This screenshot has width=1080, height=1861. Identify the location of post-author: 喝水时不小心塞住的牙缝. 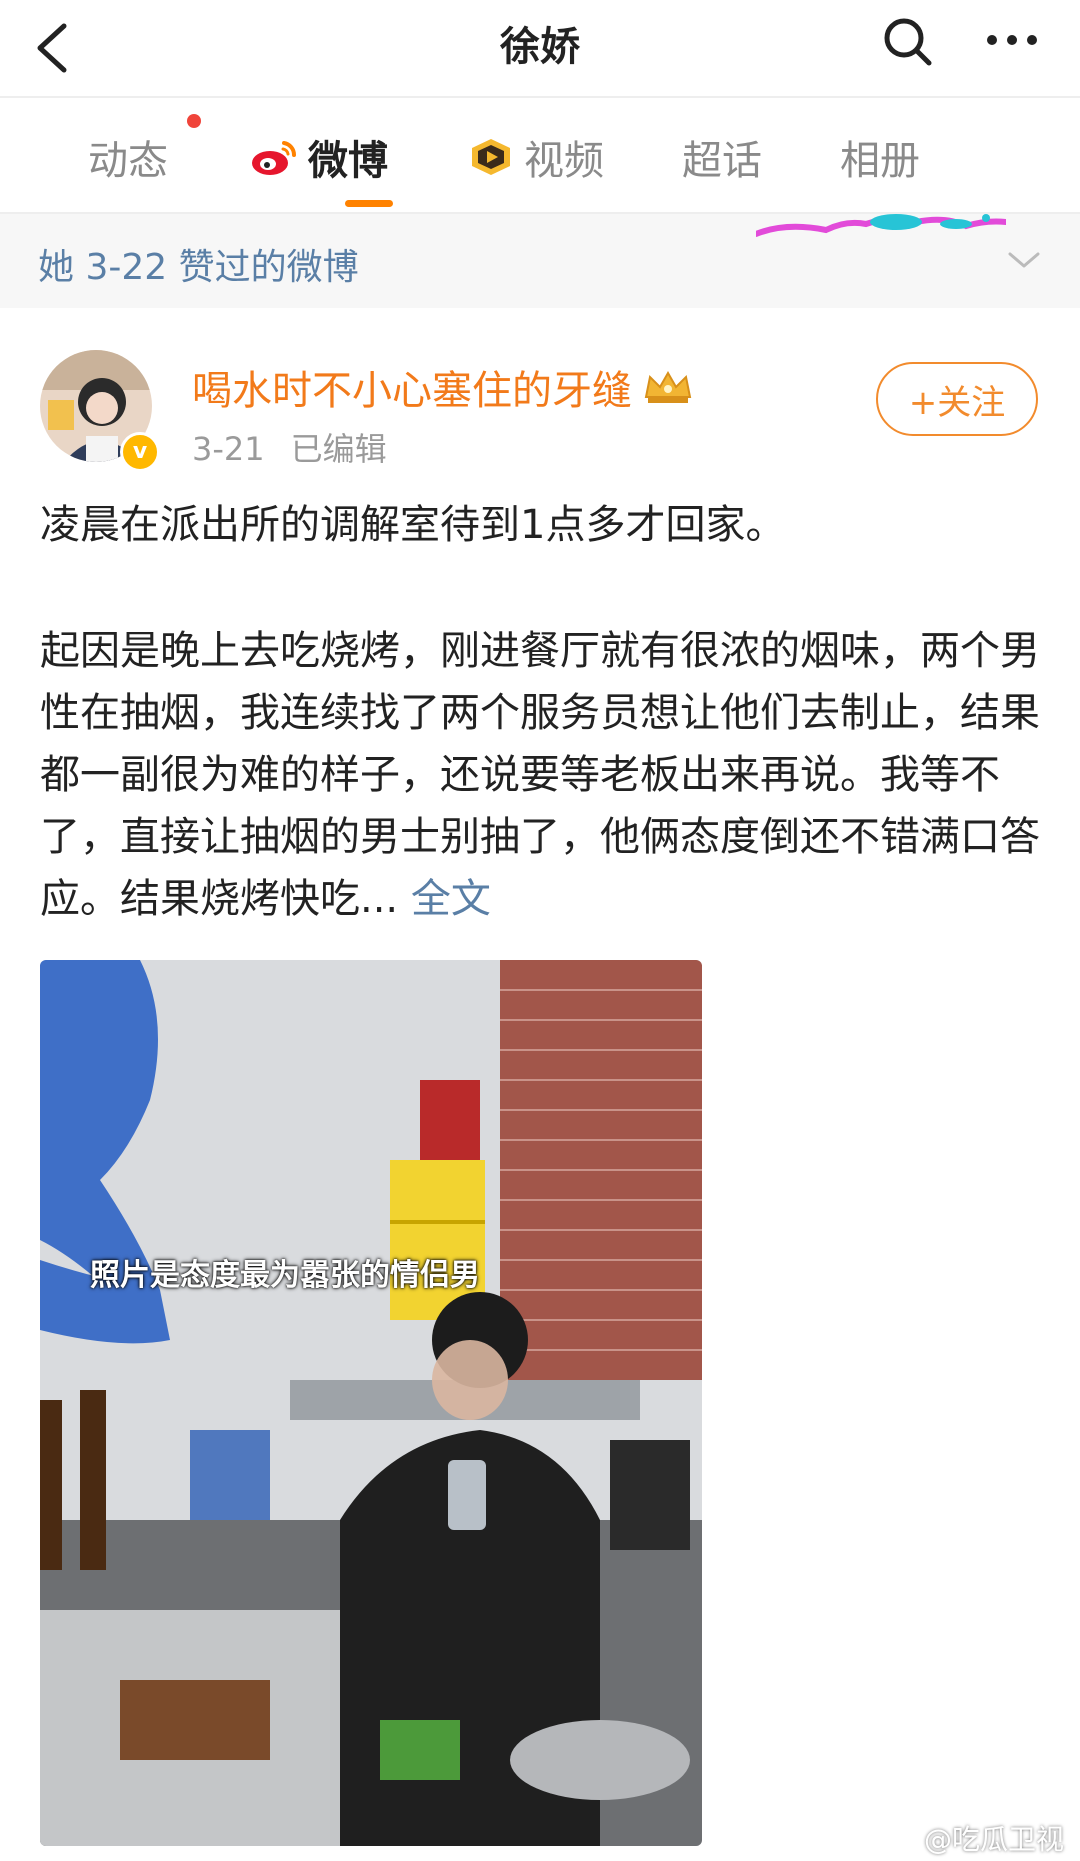
(443, 387).